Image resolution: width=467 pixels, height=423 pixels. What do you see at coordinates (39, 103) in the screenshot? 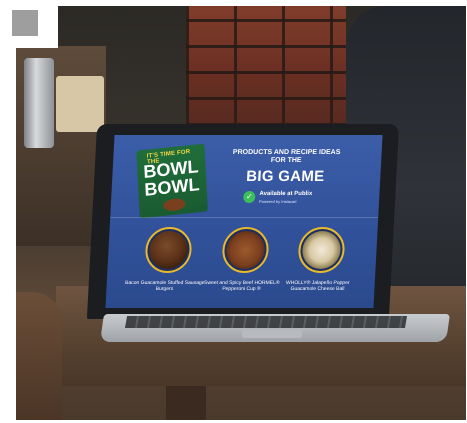
I see `metal-canister` at bounding box center [39, 103].